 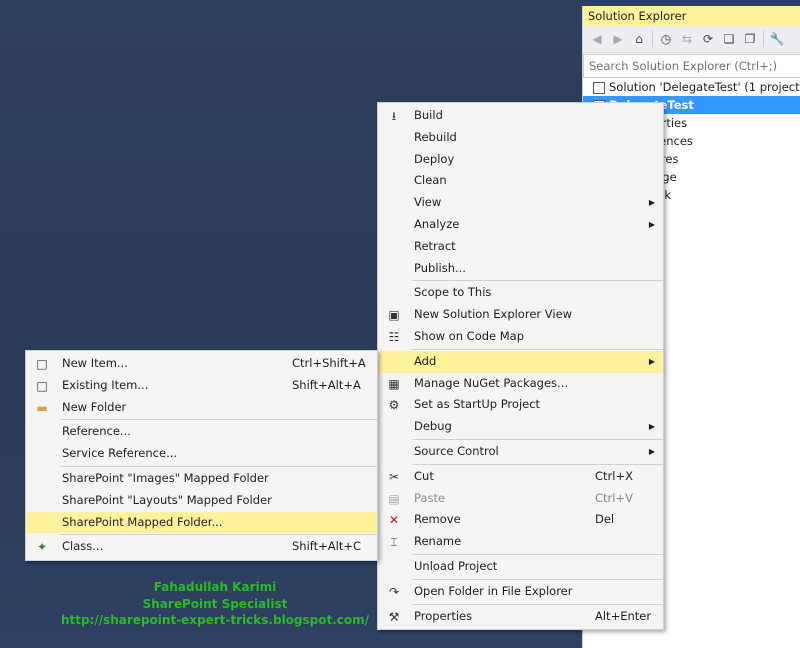 What do you see at coordinates (443, 615) in the screenshot?
I see `menu-item-label: Properties` at bounding box center [443, 615].